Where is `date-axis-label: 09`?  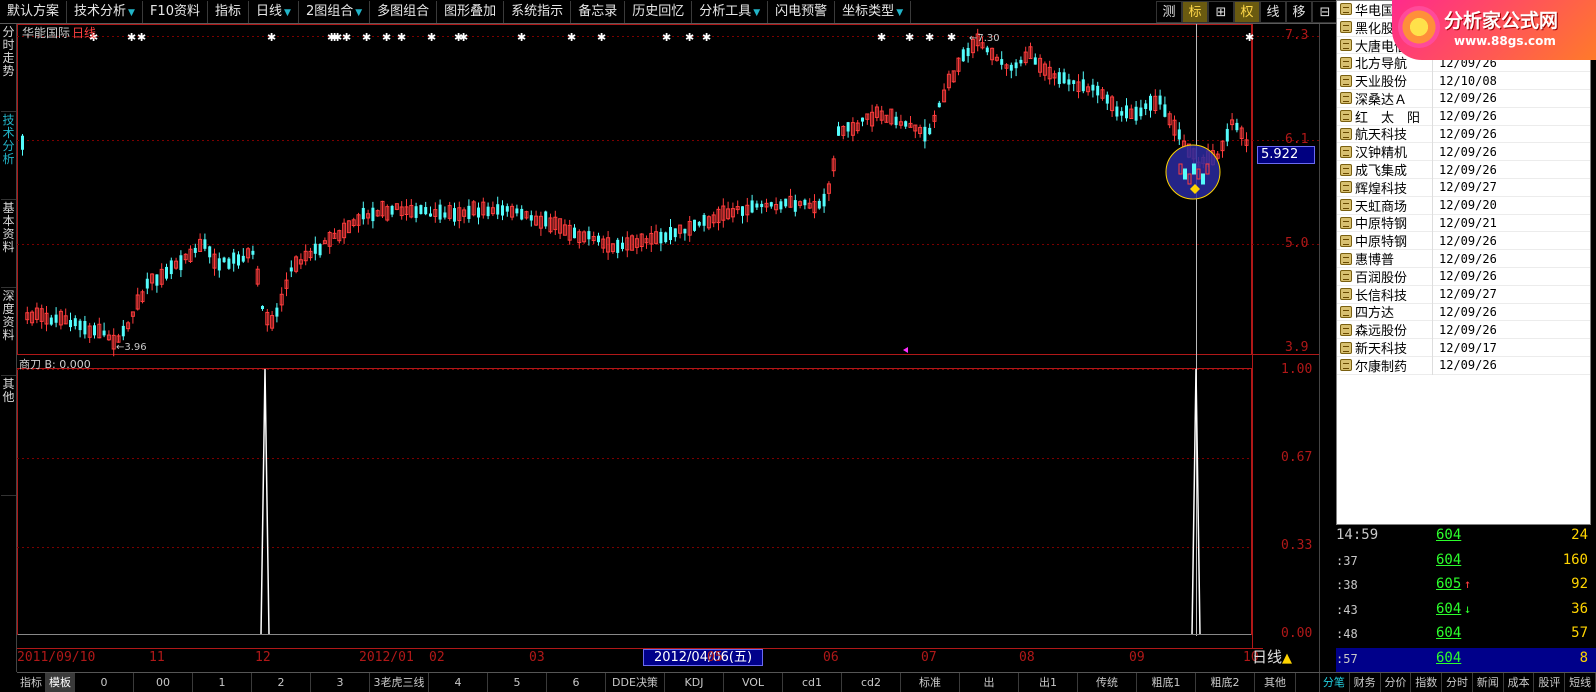
date-axis-label: 09 is located at coordinates (1137, 657).